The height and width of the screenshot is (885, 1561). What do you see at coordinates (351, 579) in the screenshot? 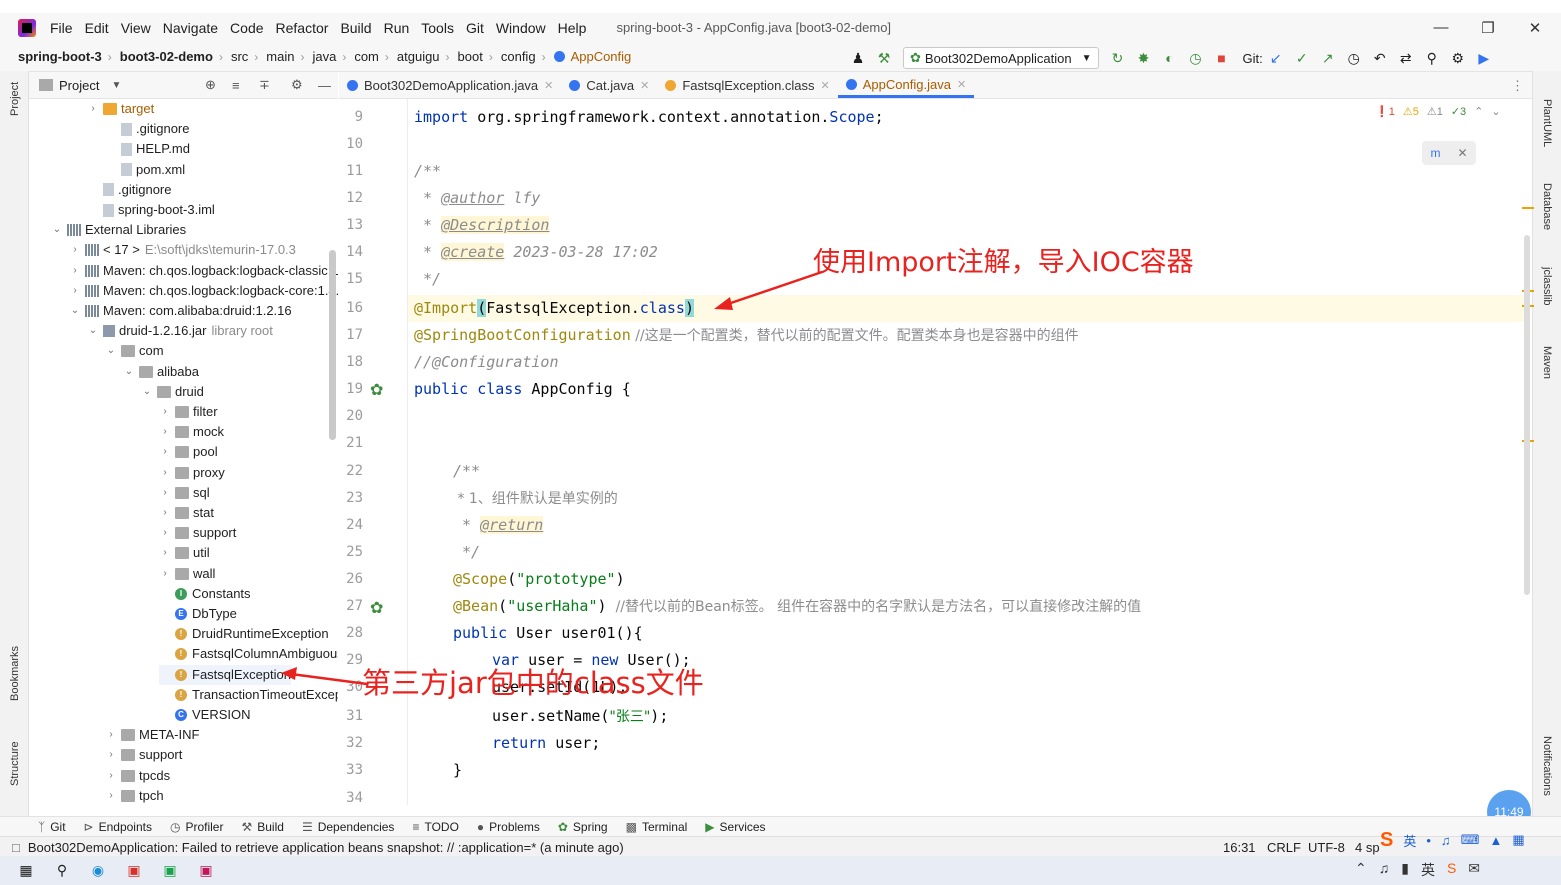
I see `line-number: 26` at bounding box center [351, 579].